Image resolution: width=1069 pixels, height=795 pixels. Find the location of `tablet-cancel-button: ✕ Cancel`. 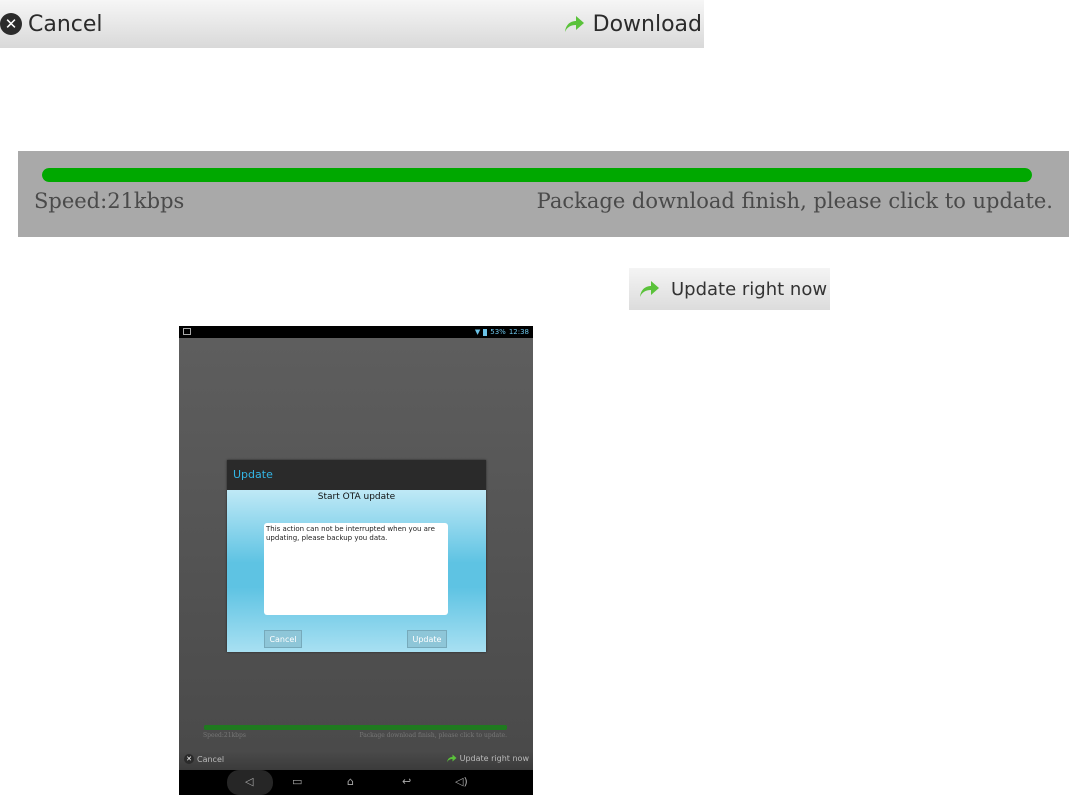

tablet-cancel-button: ✕ Cancel is located at coordinates (204, 759).